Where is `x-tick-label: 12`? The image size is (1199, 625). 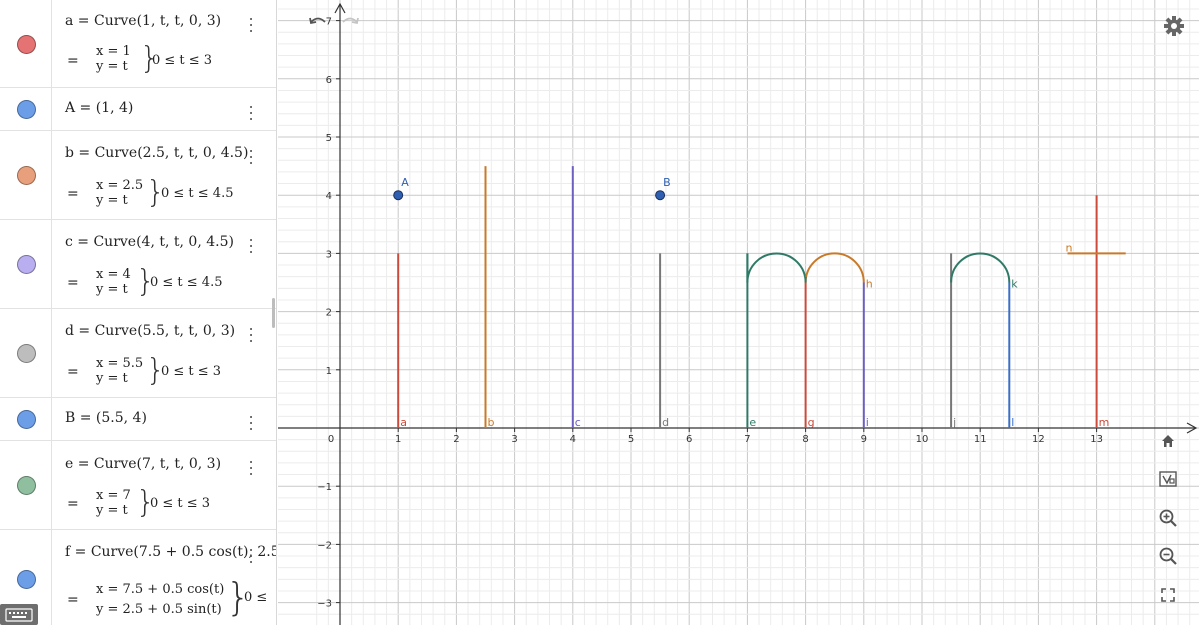
x-tick-label: 12 is located at coordinates (1038, 439).